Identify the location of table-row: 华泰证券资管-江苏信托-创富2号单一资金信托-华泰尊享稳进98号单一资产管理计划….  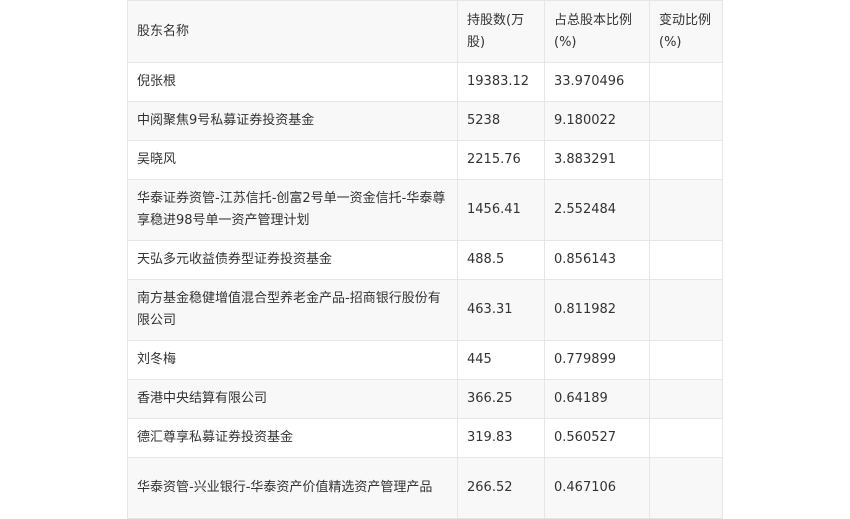
(425, 210).